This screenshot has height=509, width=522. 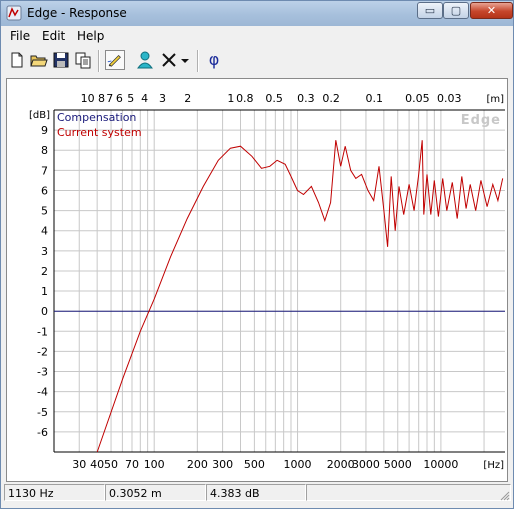 What do you see at coordinates (493, 465) in the screenshot?
I see `x-unit-label: [Hz]` at bounding box center [493, 465].